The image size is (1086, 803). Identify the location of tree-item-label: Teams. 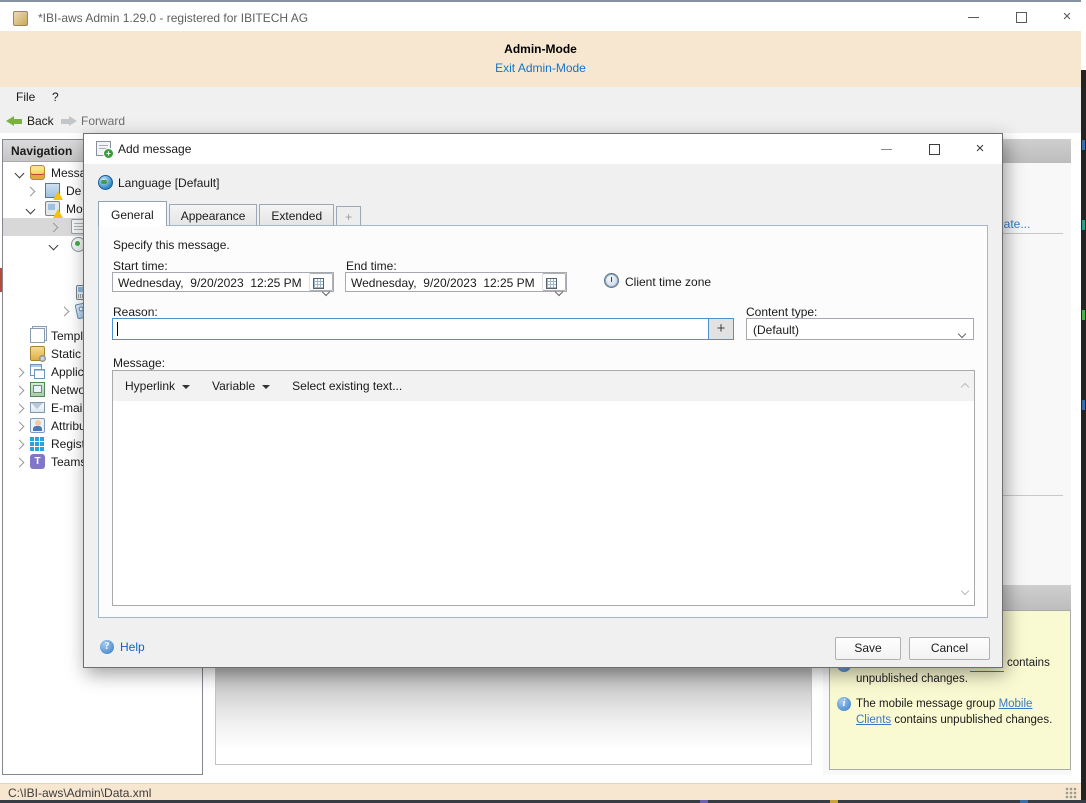
(69, 462).